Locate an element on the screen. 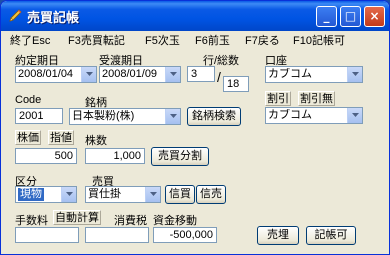 The image size is (390, 255). code-label: Code is located at coordinates (28, 100).